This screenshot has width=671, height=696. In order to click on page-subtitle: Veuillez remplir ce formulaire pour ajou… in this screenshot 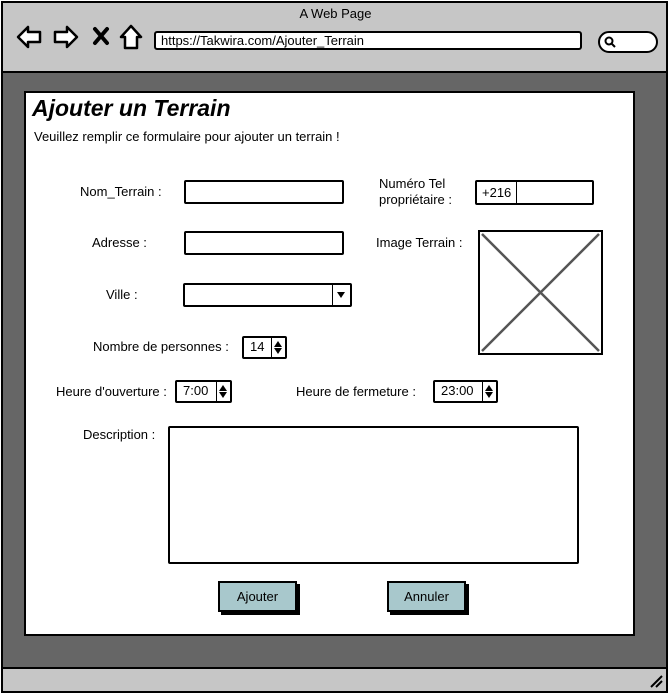, I will do `click(187, 136)`.